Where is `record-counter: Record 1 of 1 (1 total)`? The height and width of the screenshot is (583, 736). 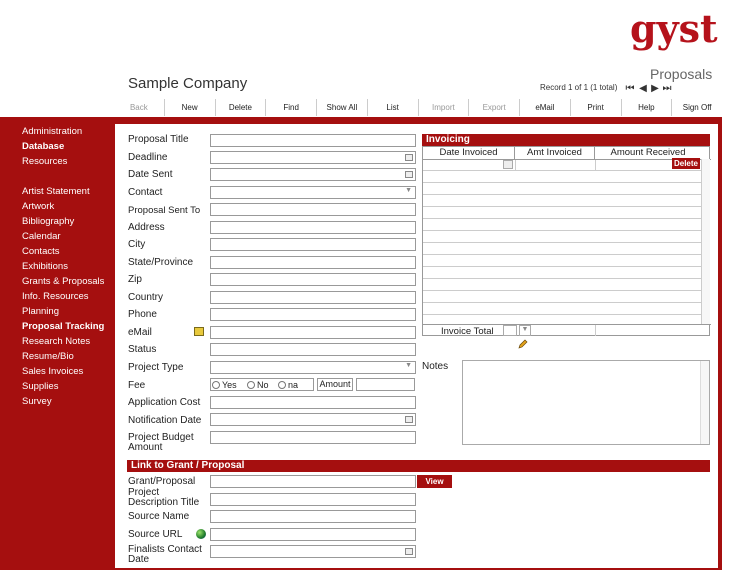 record-counter: Record 1 of 1 (1 total) is located at coordinates (579, 87).